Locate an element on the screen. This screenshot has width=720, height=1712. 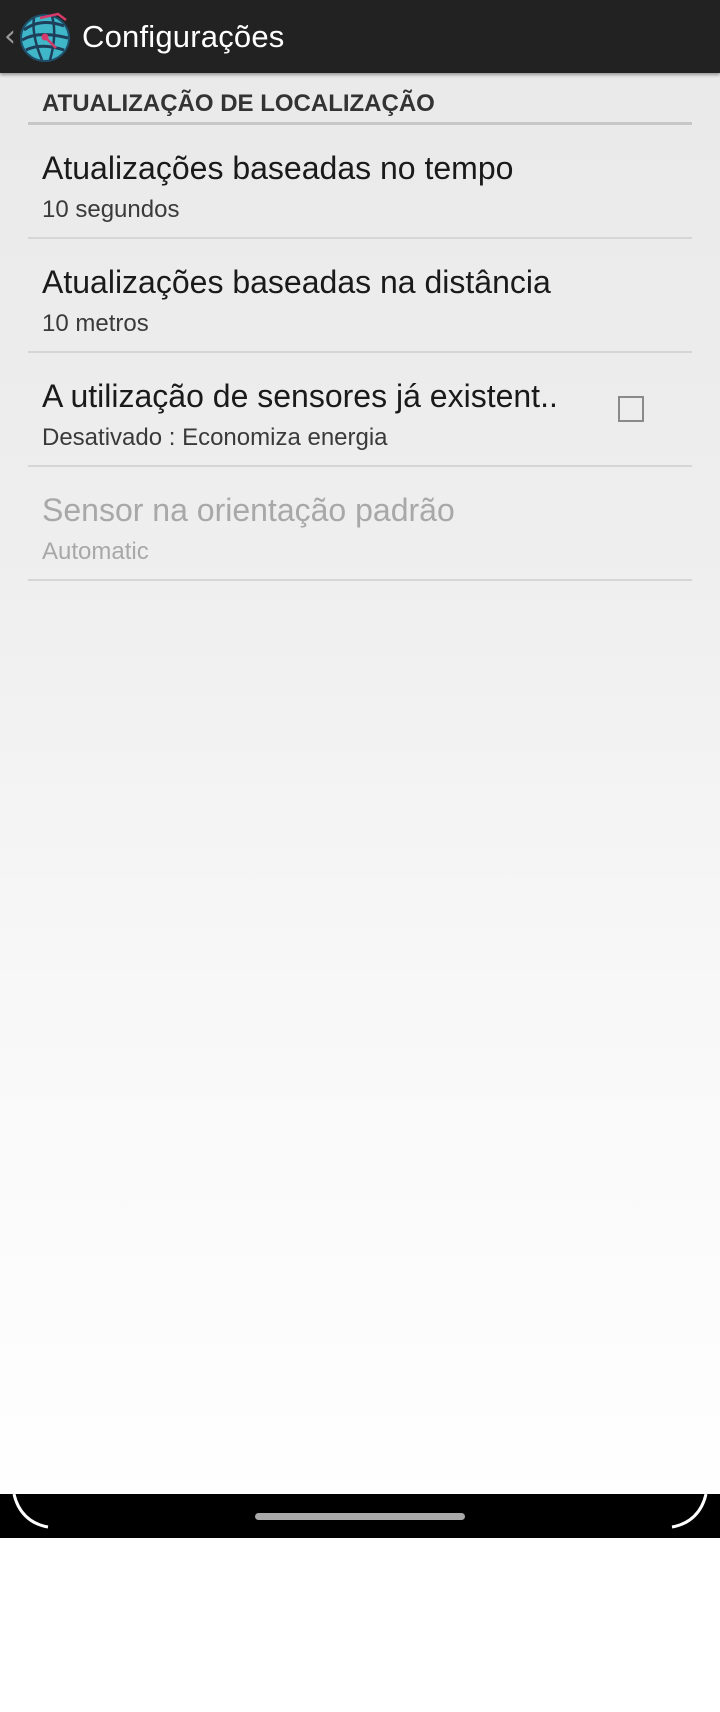
action-bar: ‹ Configurações is located at coordinates (360, 36).